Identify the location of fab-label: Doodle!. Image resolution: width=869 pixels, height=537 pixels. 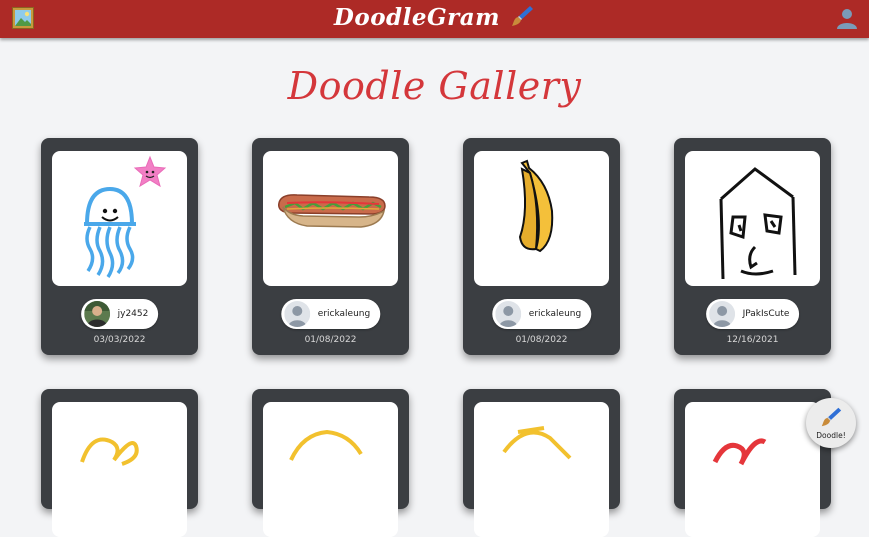
(831, 435).